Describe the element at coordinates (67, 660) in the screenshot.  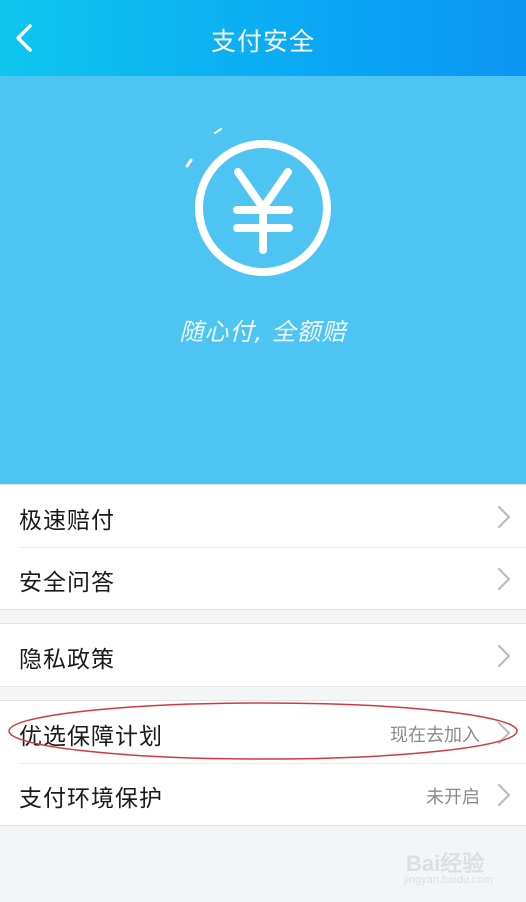
I see `row-label: 隐私政策` at that location.